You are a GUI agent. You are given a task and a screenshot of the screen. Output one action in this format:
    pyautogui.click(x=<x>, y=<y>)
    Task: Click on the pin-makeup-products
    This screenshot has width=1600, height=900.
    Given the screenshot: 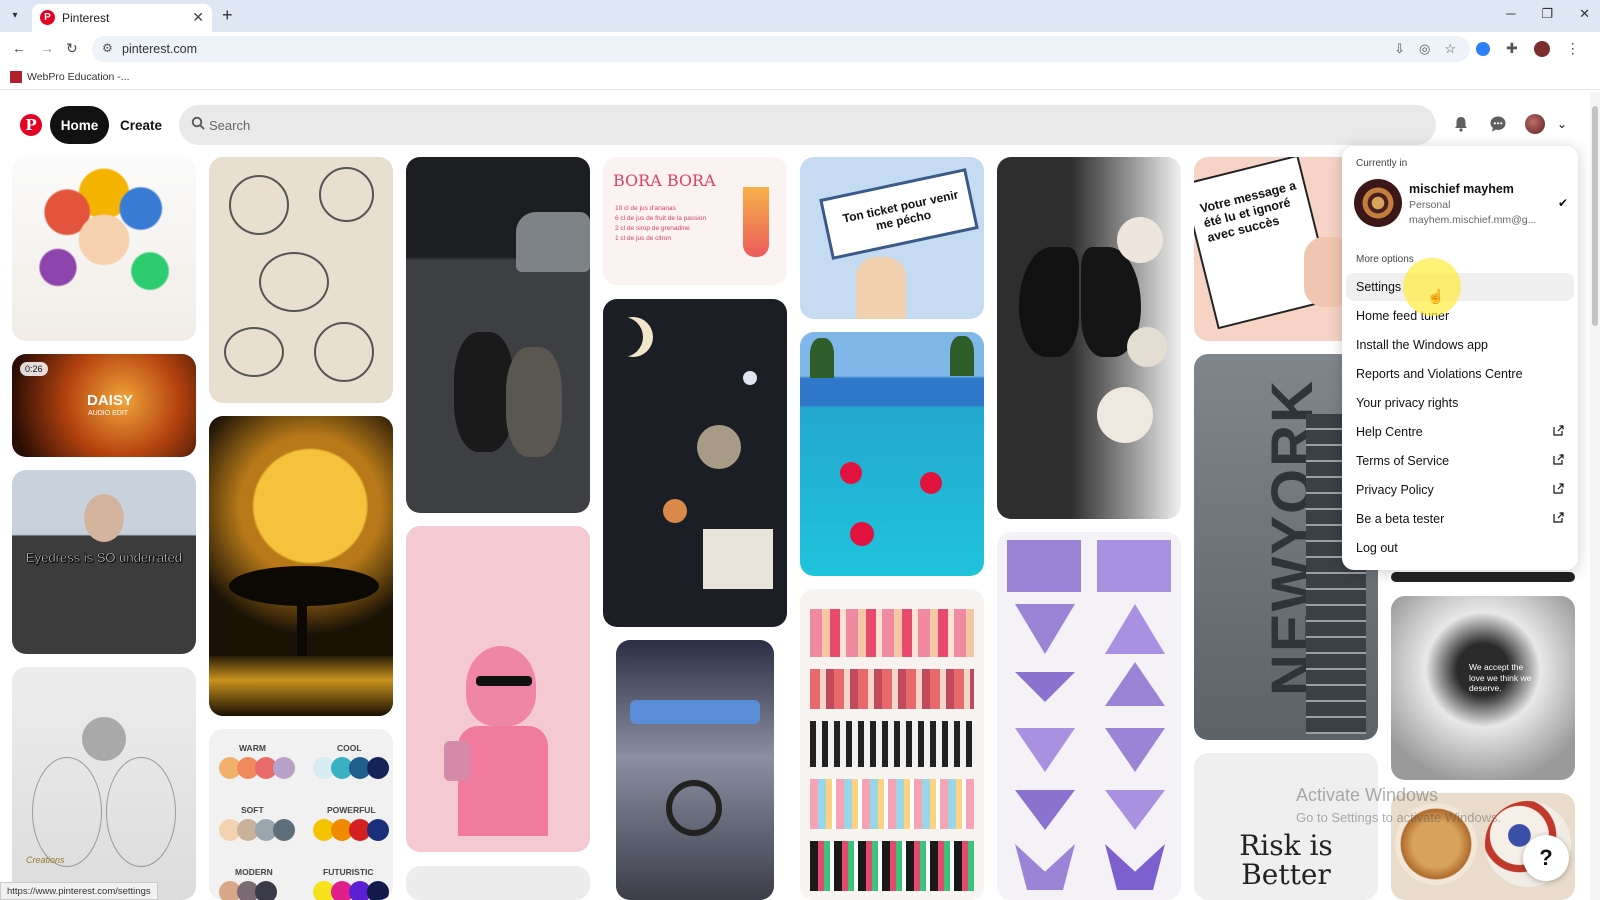 What is the action you would take?
    pyautogui.click(x=892, y=744)
    